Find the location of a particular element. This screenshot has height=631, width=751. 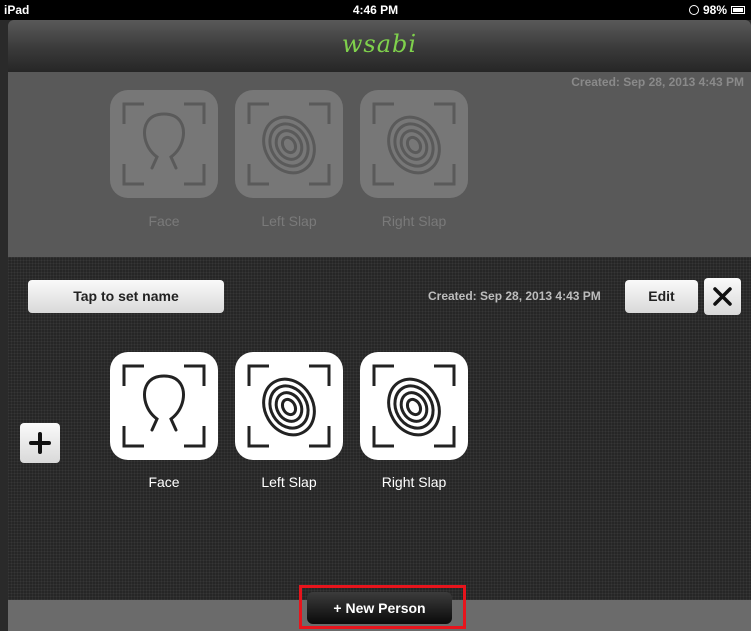

status-right: 98% is located at coordinates (716, 10).